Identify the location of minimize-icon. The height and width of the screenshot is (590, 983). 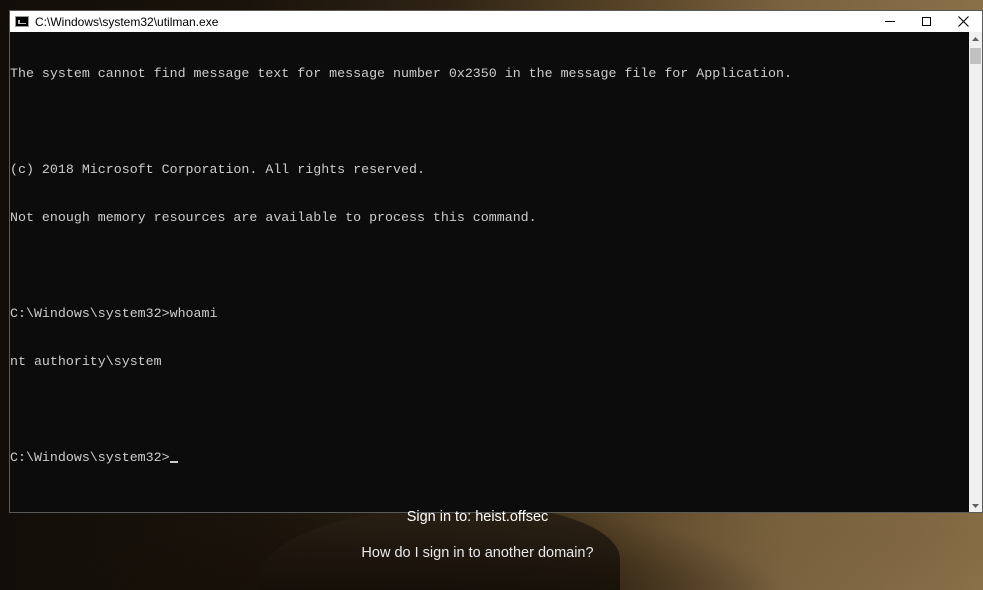
(889, 21).